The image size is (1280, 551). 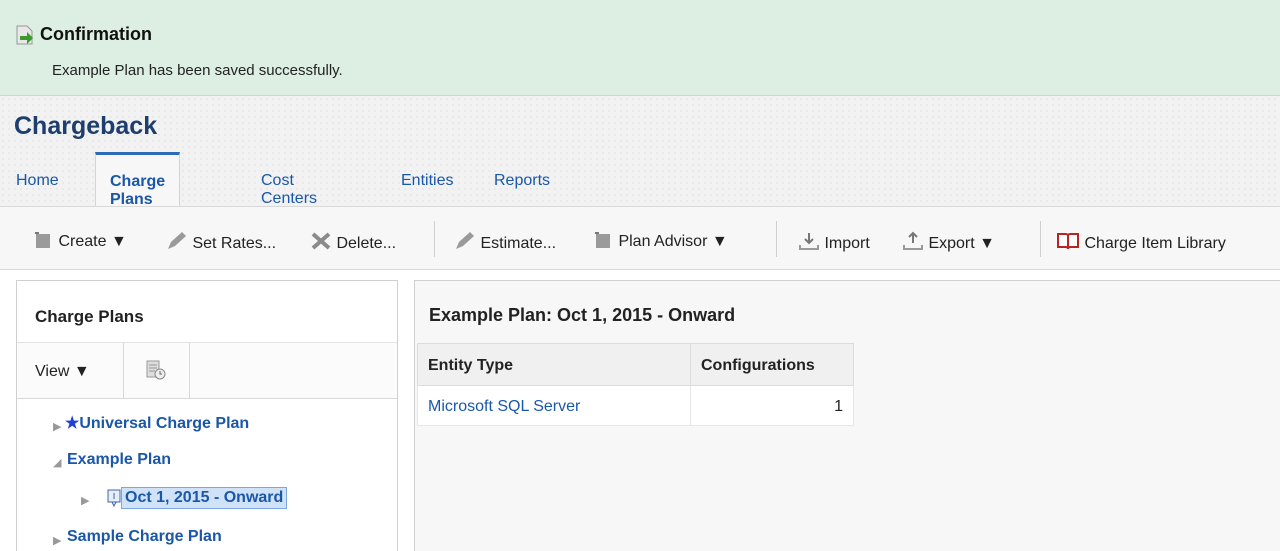 What do you see at coordinates (772, 405) in the screenshot?
I see `configurations-cell: 1` at bounding box center [772, 405].